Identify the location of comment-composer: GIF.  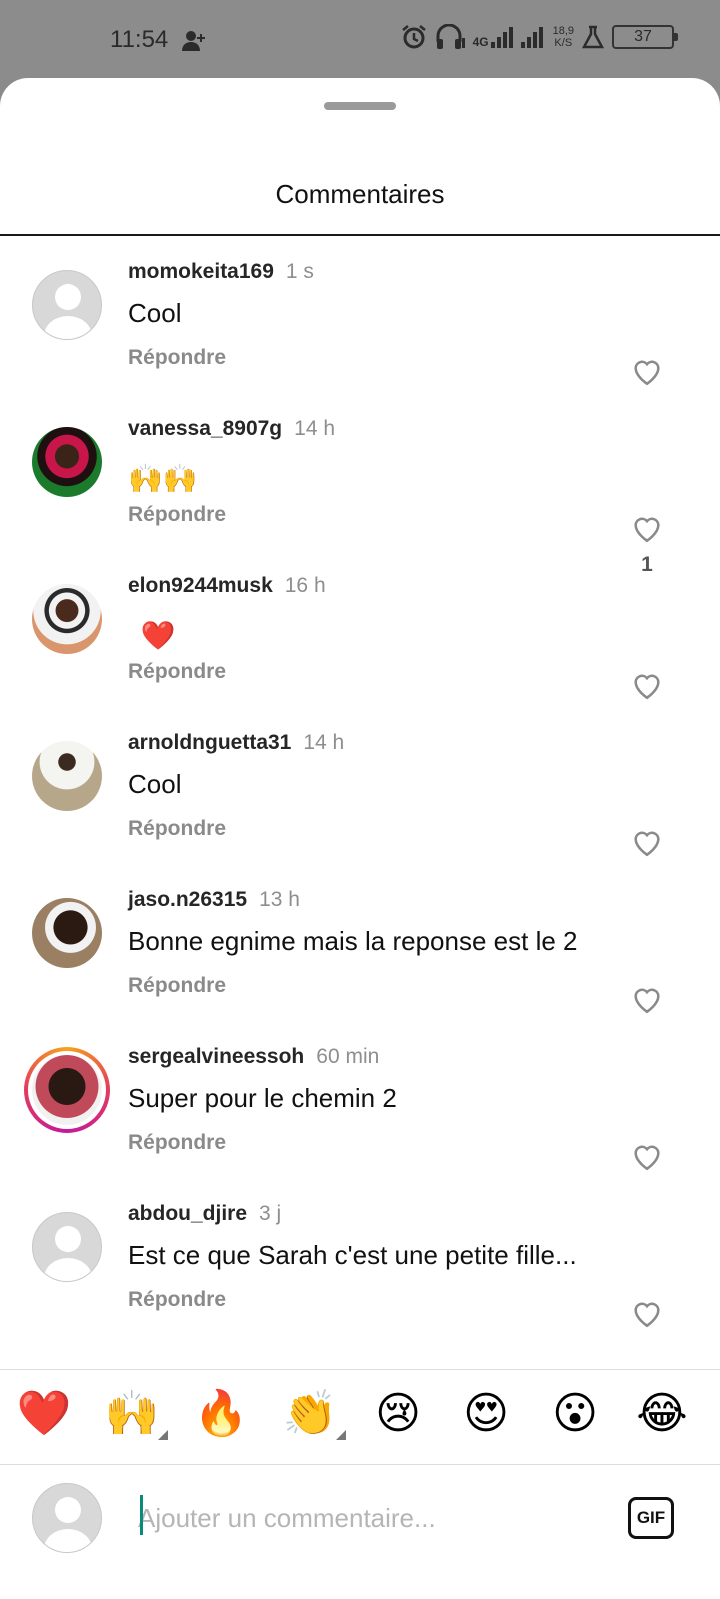
(360, 1532).